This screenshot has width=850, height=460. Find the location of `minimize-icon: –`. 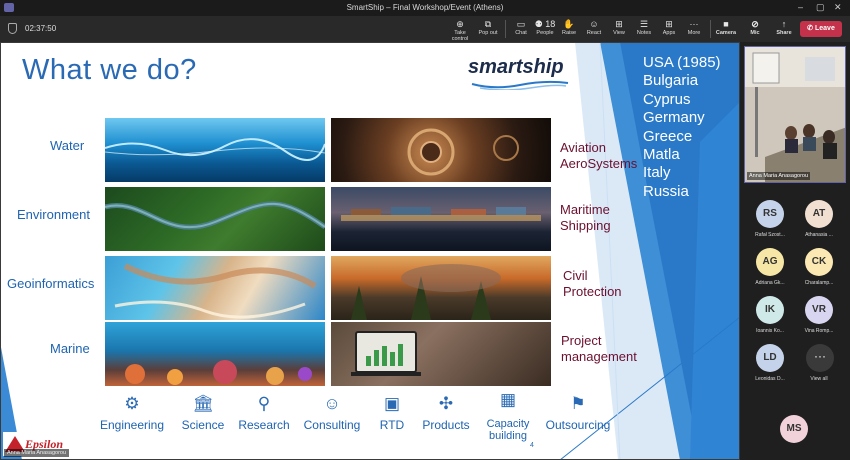

minimize-icon: – is located at coordinates (800, 7).